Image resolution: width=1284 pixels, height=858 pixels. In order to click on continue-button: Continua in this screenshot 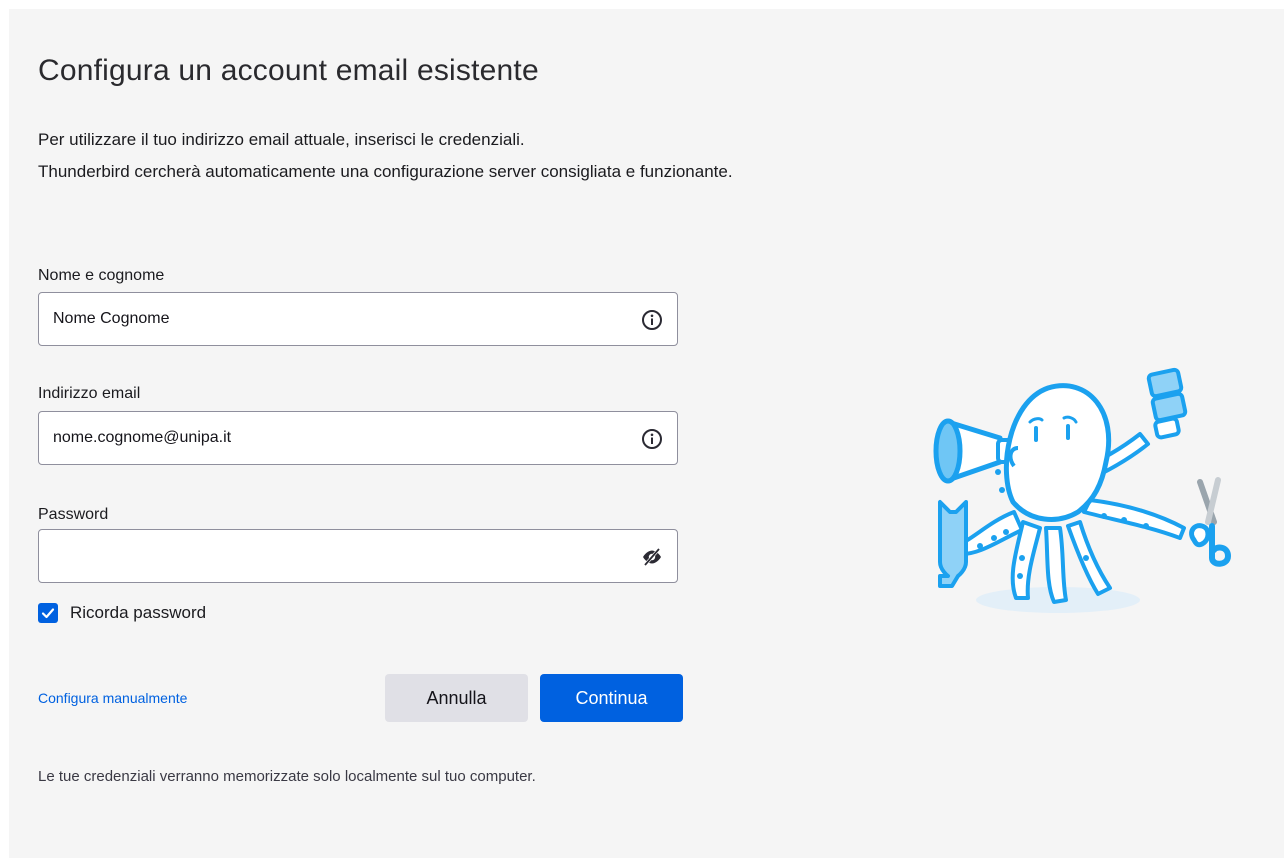, I will do `click(611, 698)`.